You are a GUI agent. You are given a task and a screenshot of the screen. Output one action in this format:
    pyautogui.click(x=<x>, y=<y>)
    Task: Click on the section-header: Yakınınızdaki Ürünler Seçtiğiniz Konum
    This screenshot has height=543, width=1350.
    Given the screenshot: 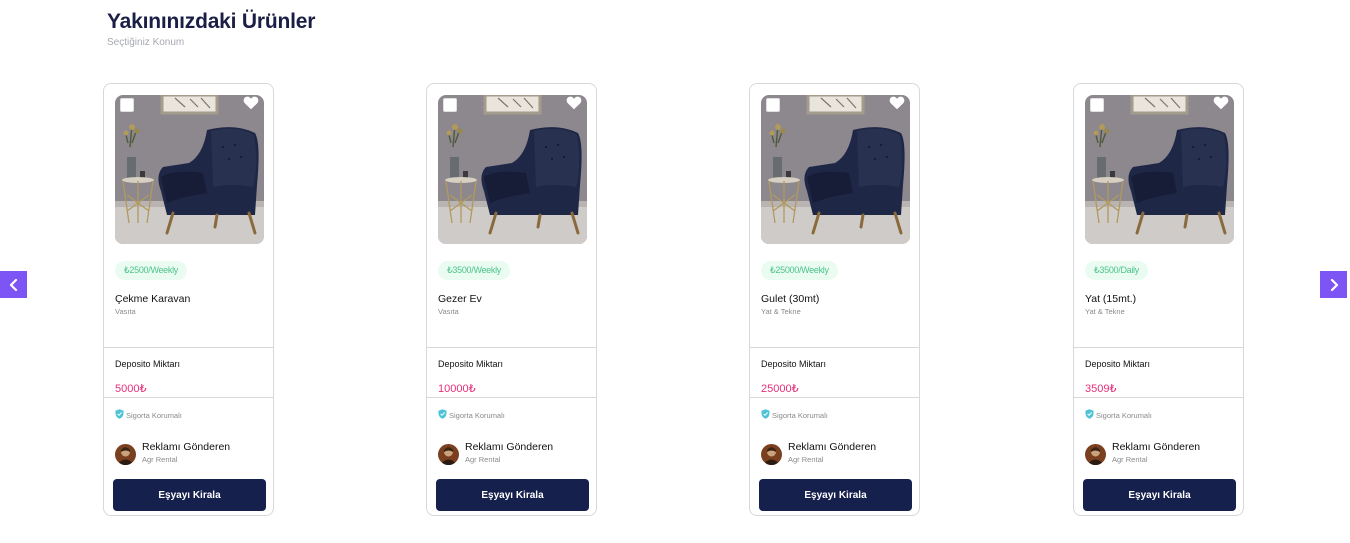 What is the action you would take?
    pyautogui.click(x=211, y=29)
    